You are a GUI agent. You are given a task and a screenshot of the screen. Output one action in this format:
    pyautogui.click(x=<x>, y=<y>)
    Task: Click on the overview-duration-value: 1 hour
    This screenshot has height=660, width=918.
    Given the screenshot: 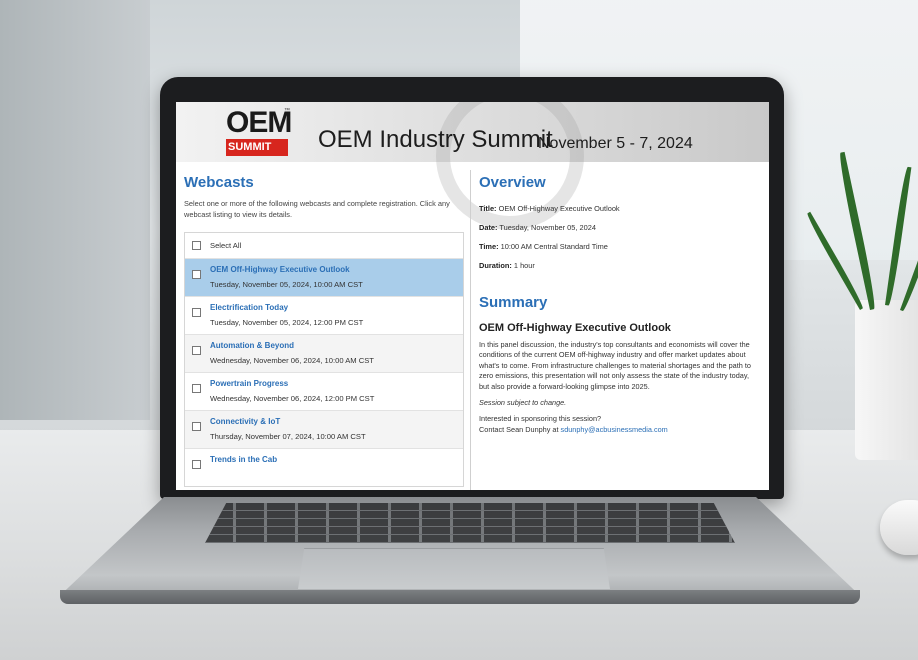 What is the action you would take?
    pyautogui.click(x=524, y=265)
    